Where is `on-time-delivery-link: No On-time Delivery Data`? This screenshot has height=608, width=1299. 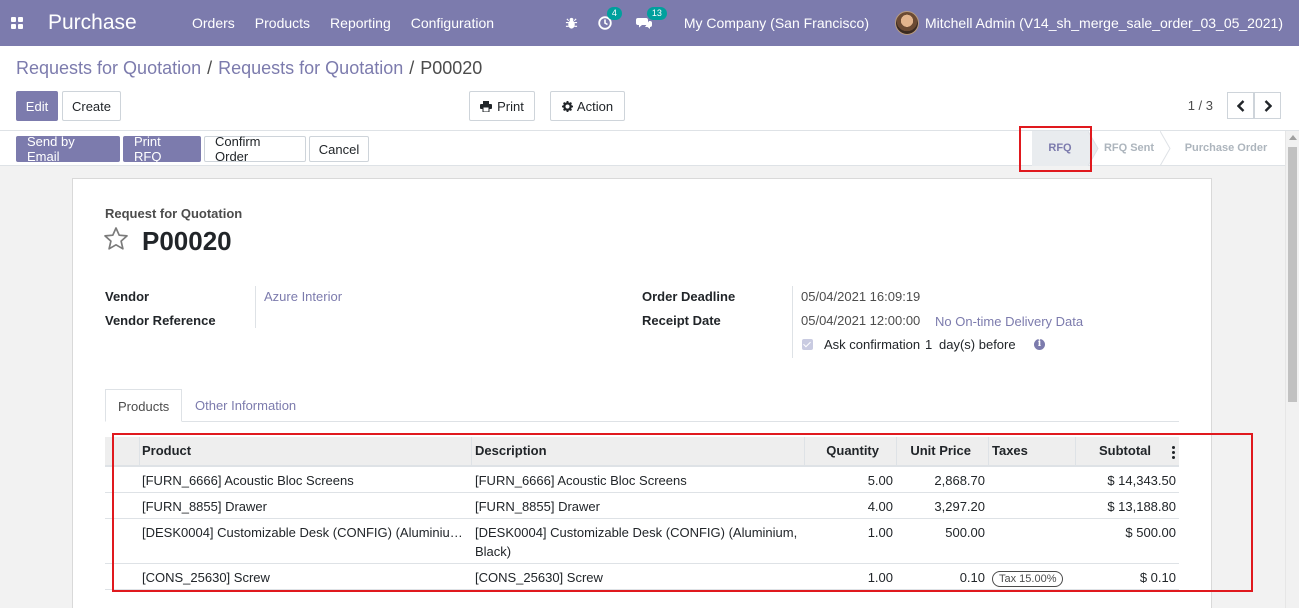 on-time-delivery-link: No On-time Delivery Data is located at coordinates (1009, 321).